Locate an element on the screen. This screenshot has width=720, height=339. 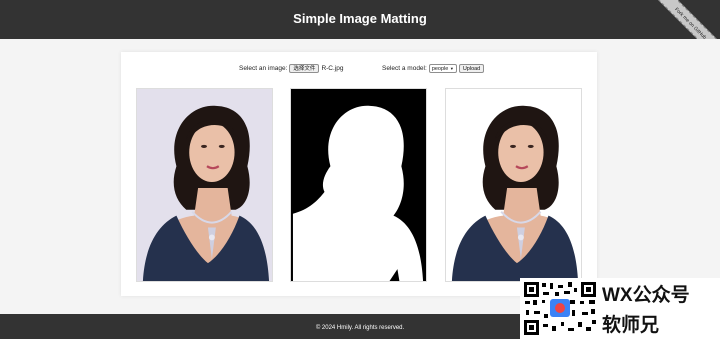
model-select: people ▼ is located at coordinates (442, 68).